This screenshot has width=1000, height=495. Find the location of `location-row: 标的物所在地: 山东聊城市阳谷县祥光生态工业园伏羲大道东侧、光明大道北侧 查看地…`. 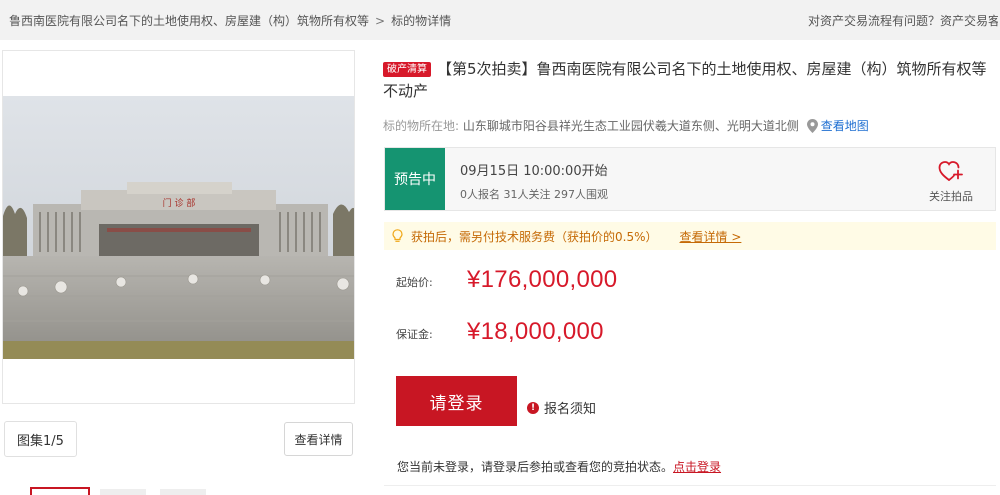

location-row: 标的物所在地: 山东聊城市阳谷县祥光生态工业园伏羲大道东侧、光明大道北侧 查看地… is located at coordinates (626, 125).